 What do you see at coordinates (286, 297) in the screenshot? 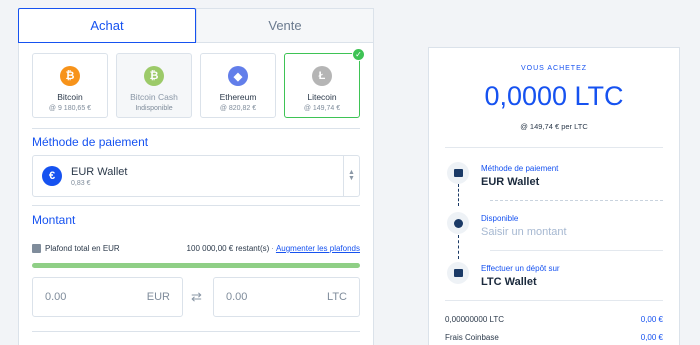
I see `ltc-amount-input: 0.00 LTC` at bounding box center [286, 297].